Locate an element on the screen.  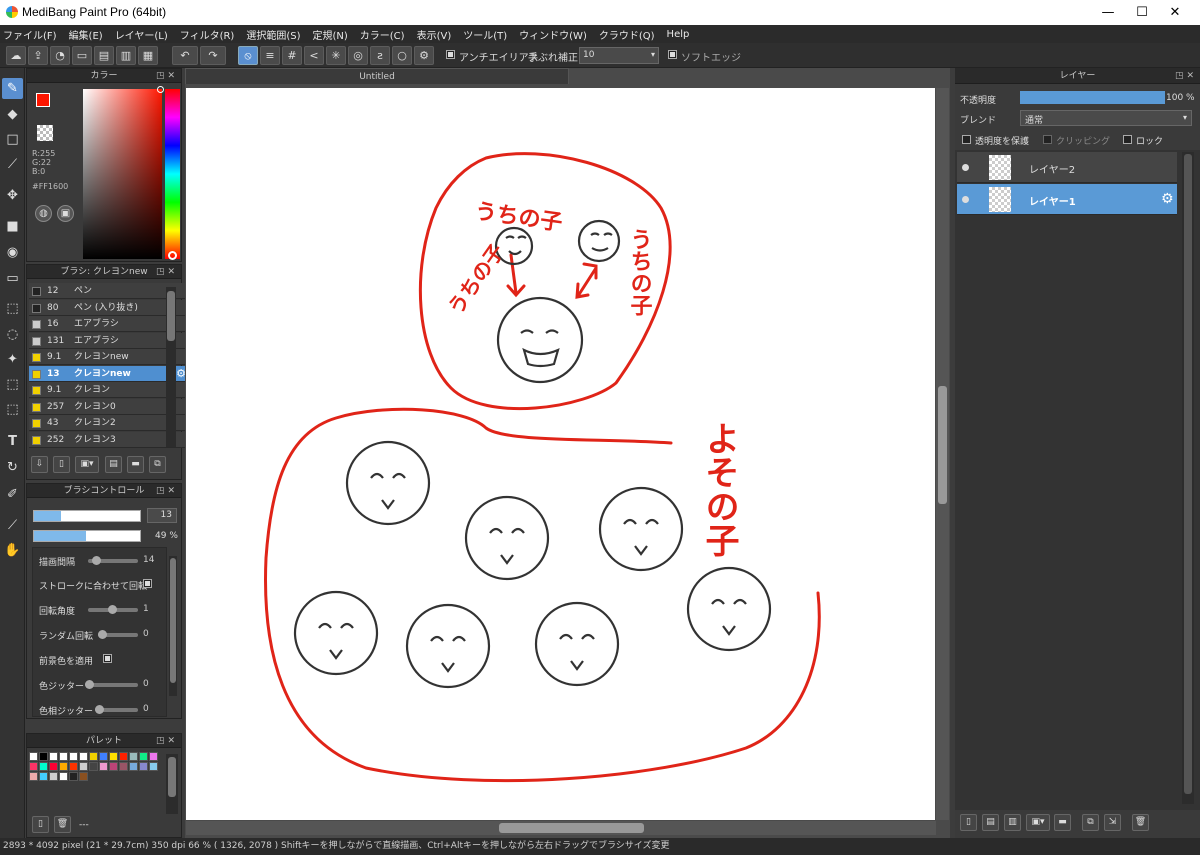
menu-cloud: クラウド(Q) is located at coordinates (627, 34).